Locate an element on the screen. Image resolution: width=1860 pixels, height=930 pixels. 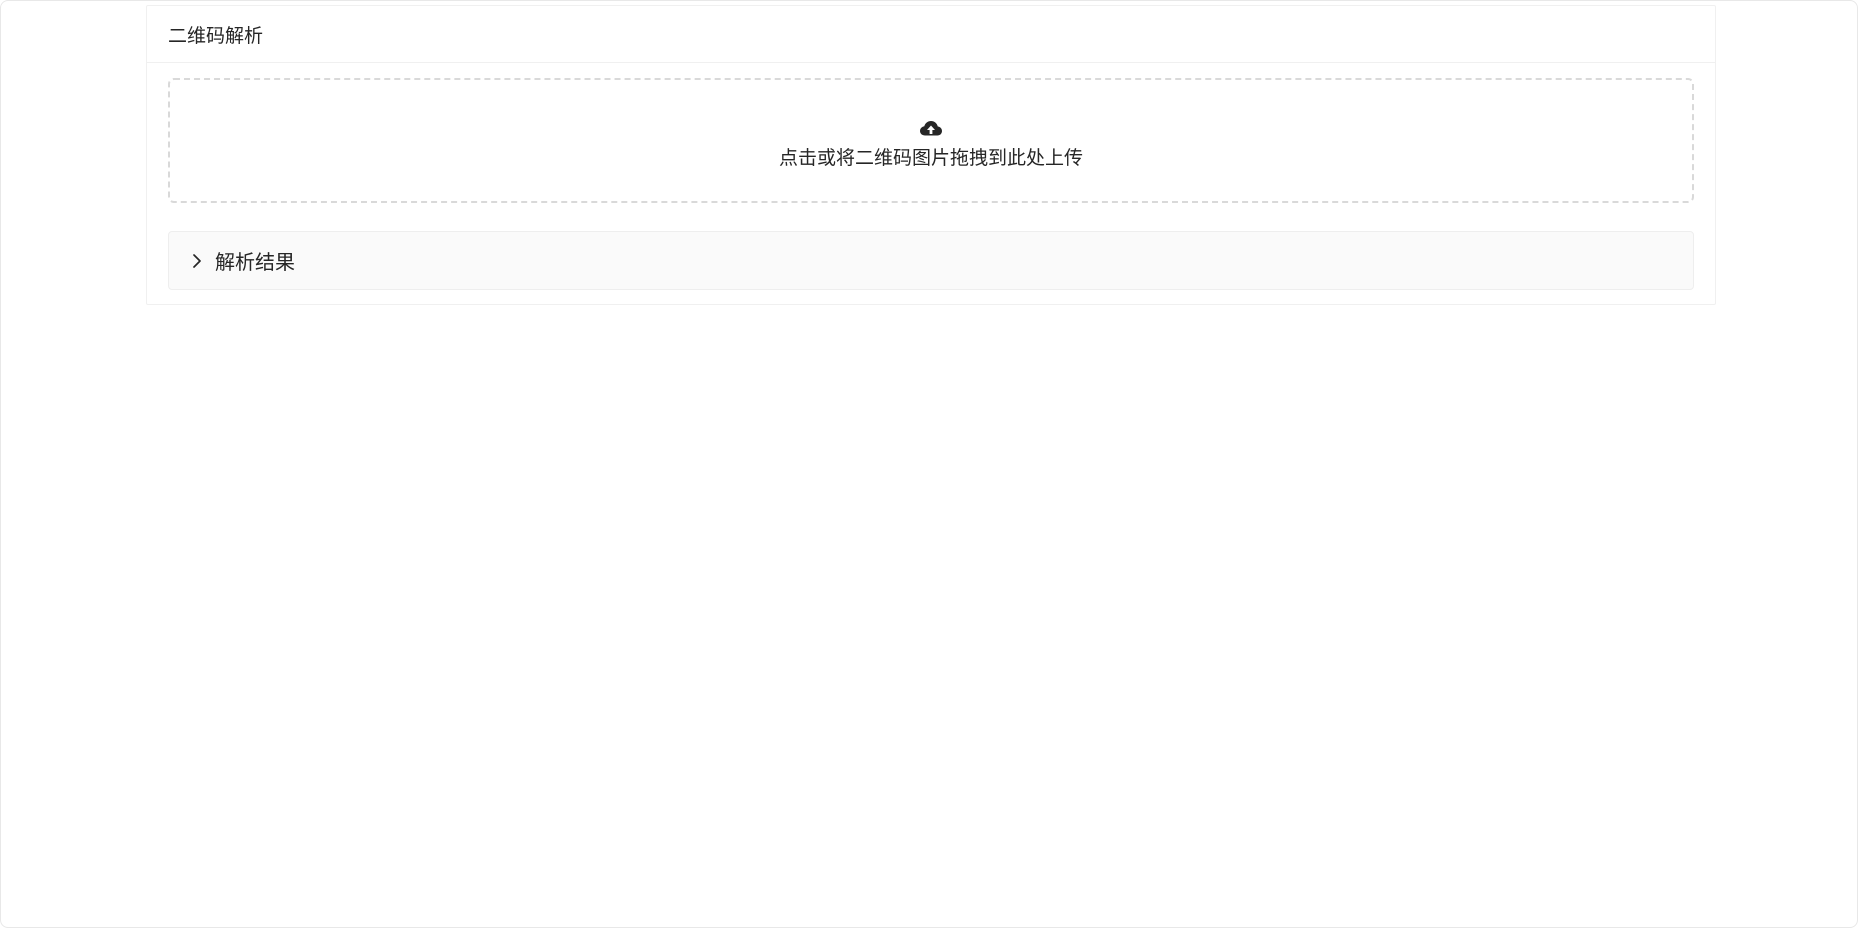
chevron-right-icon is located at coordinates (197, 260).